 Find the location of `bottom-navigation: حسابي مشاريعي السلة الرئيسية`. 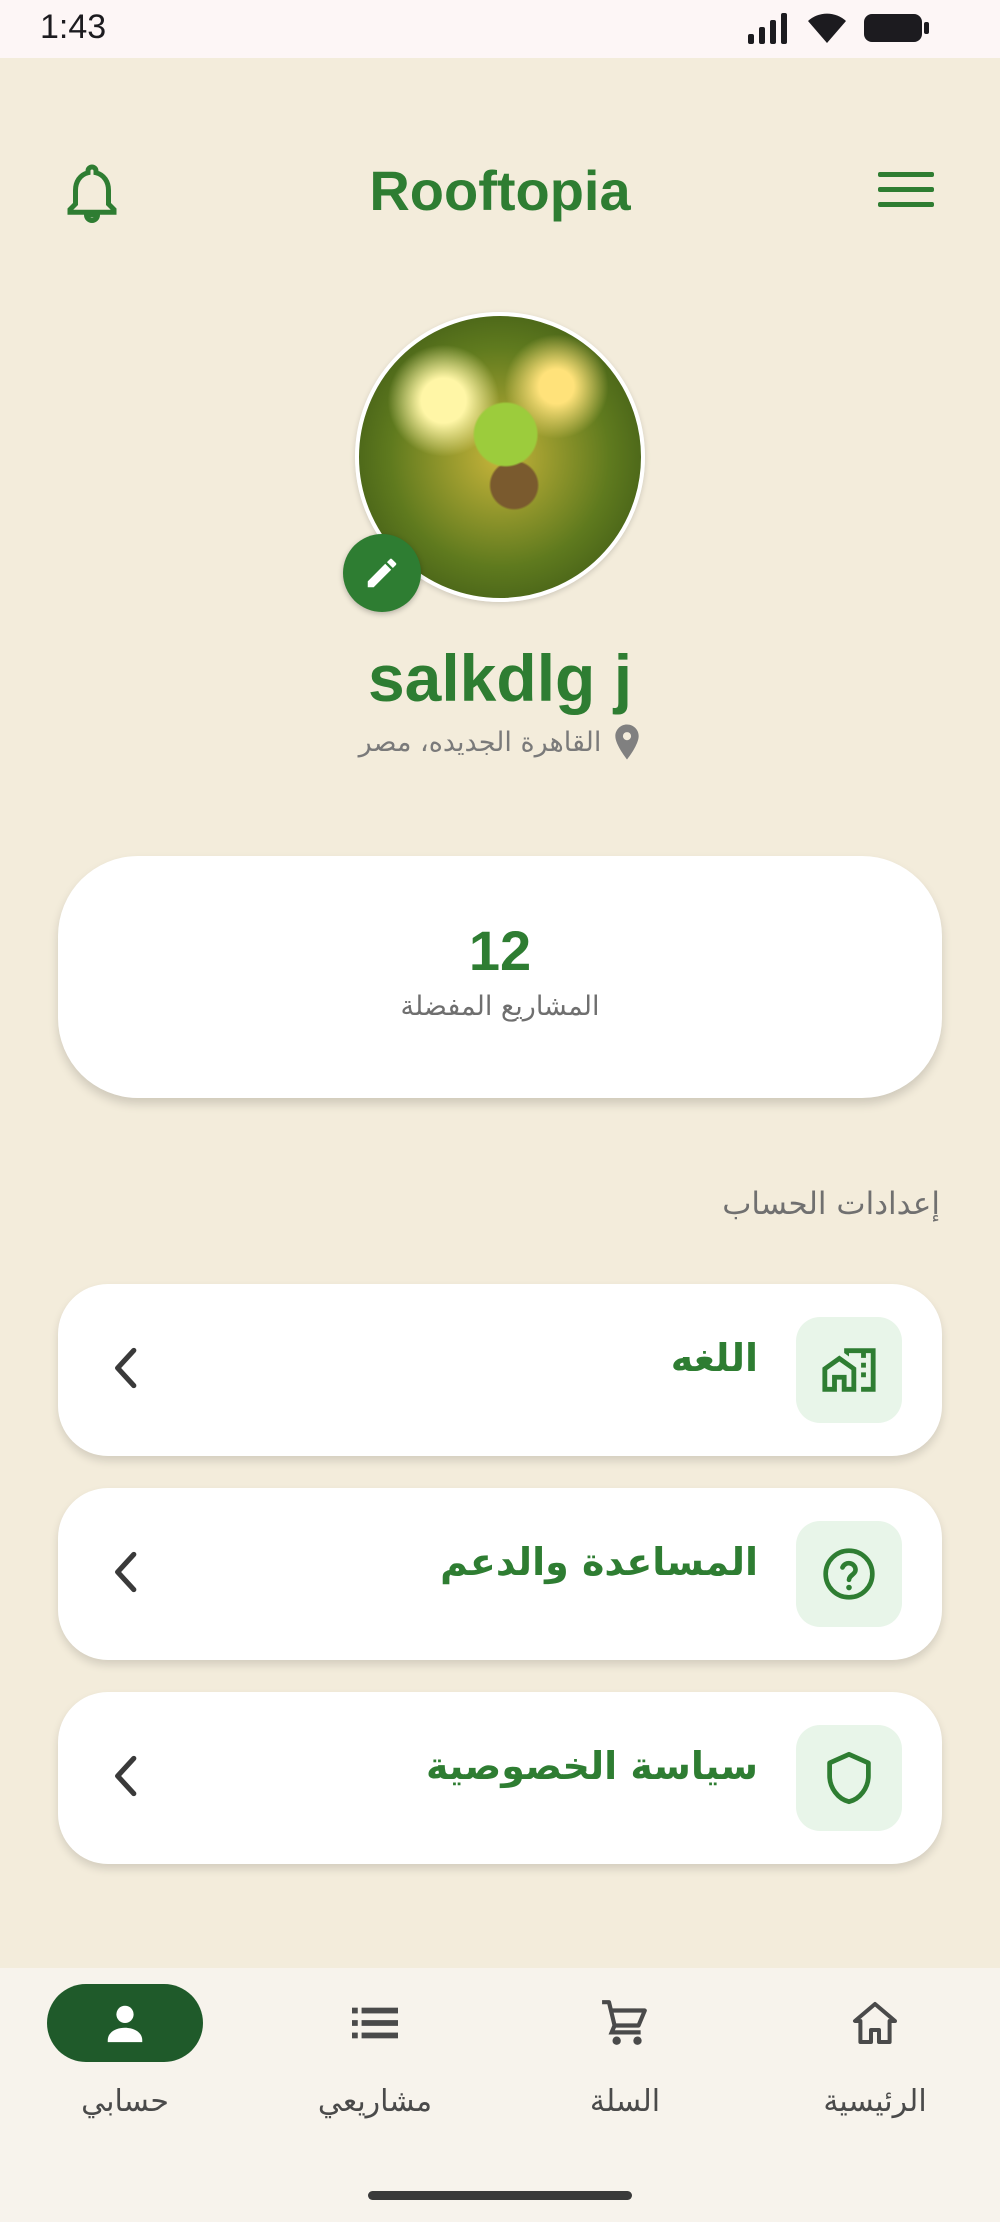

bottom-navigation: حسابي مشاريعي السلة الرئيسية is located at coordinates (500, 2095).